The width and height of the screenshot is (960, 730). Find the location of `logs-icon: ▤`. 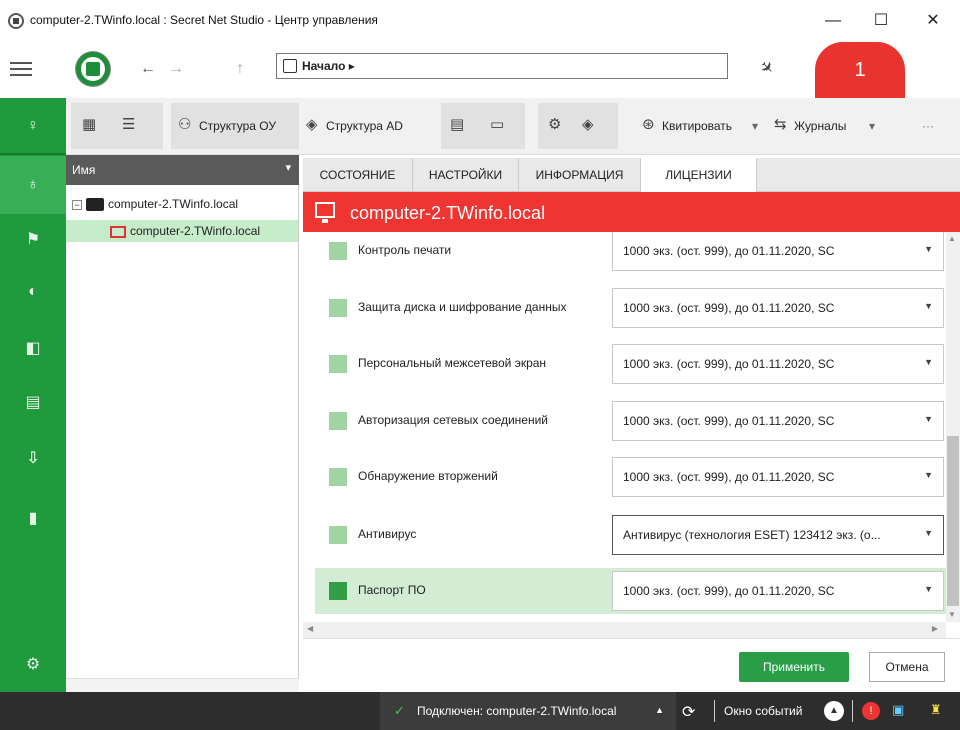

logs-icon: ▤ is located at coordinates (33, 403).